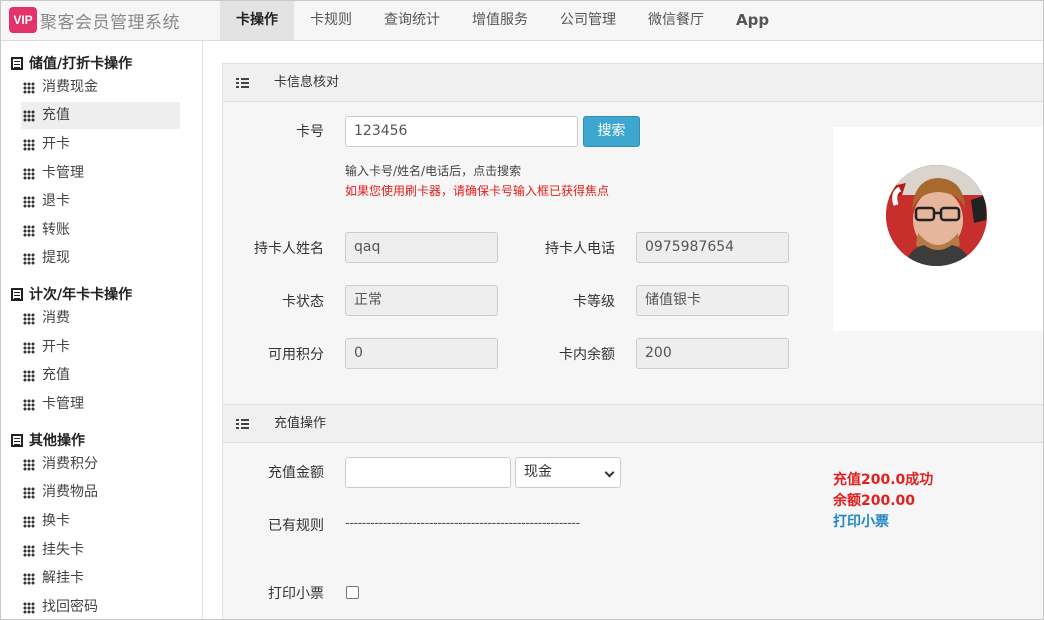 Image resolution: width=1044 pixels, height=620 pixels. I want to click on sidebar-item-cash-consume: 消费现金, so click(100, 87).